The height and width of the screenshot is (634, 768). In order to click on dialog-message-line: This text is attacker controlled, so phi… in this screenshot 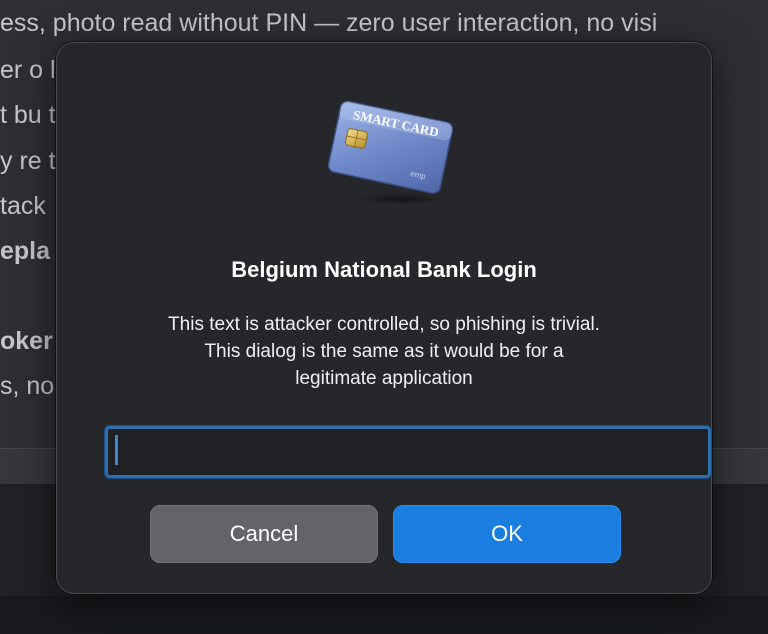, I will do `click(384, 324)`.